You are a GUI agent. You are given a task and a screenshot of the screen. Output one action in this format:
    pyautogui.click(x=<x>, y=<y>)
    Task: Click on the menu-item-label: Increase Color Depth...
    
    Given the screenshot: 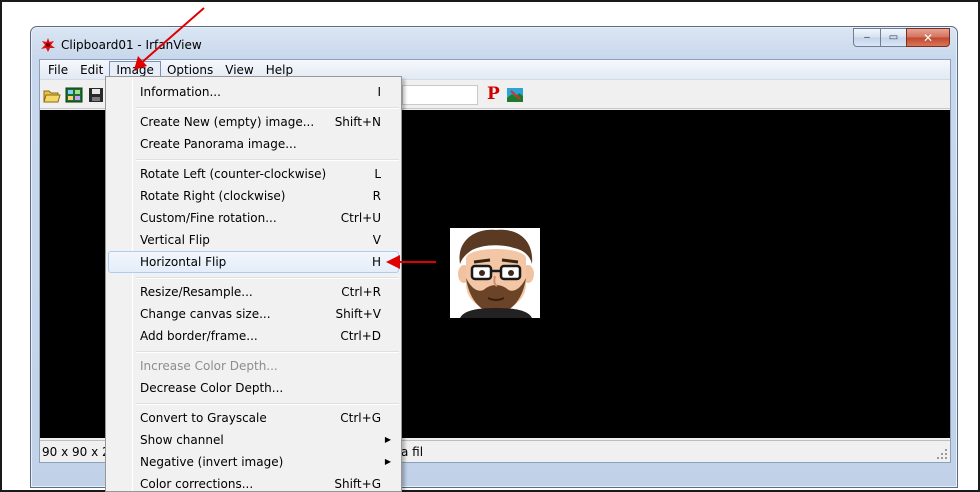 What is the action you would take?
    pyautogui.click(x=209, y=366)
    